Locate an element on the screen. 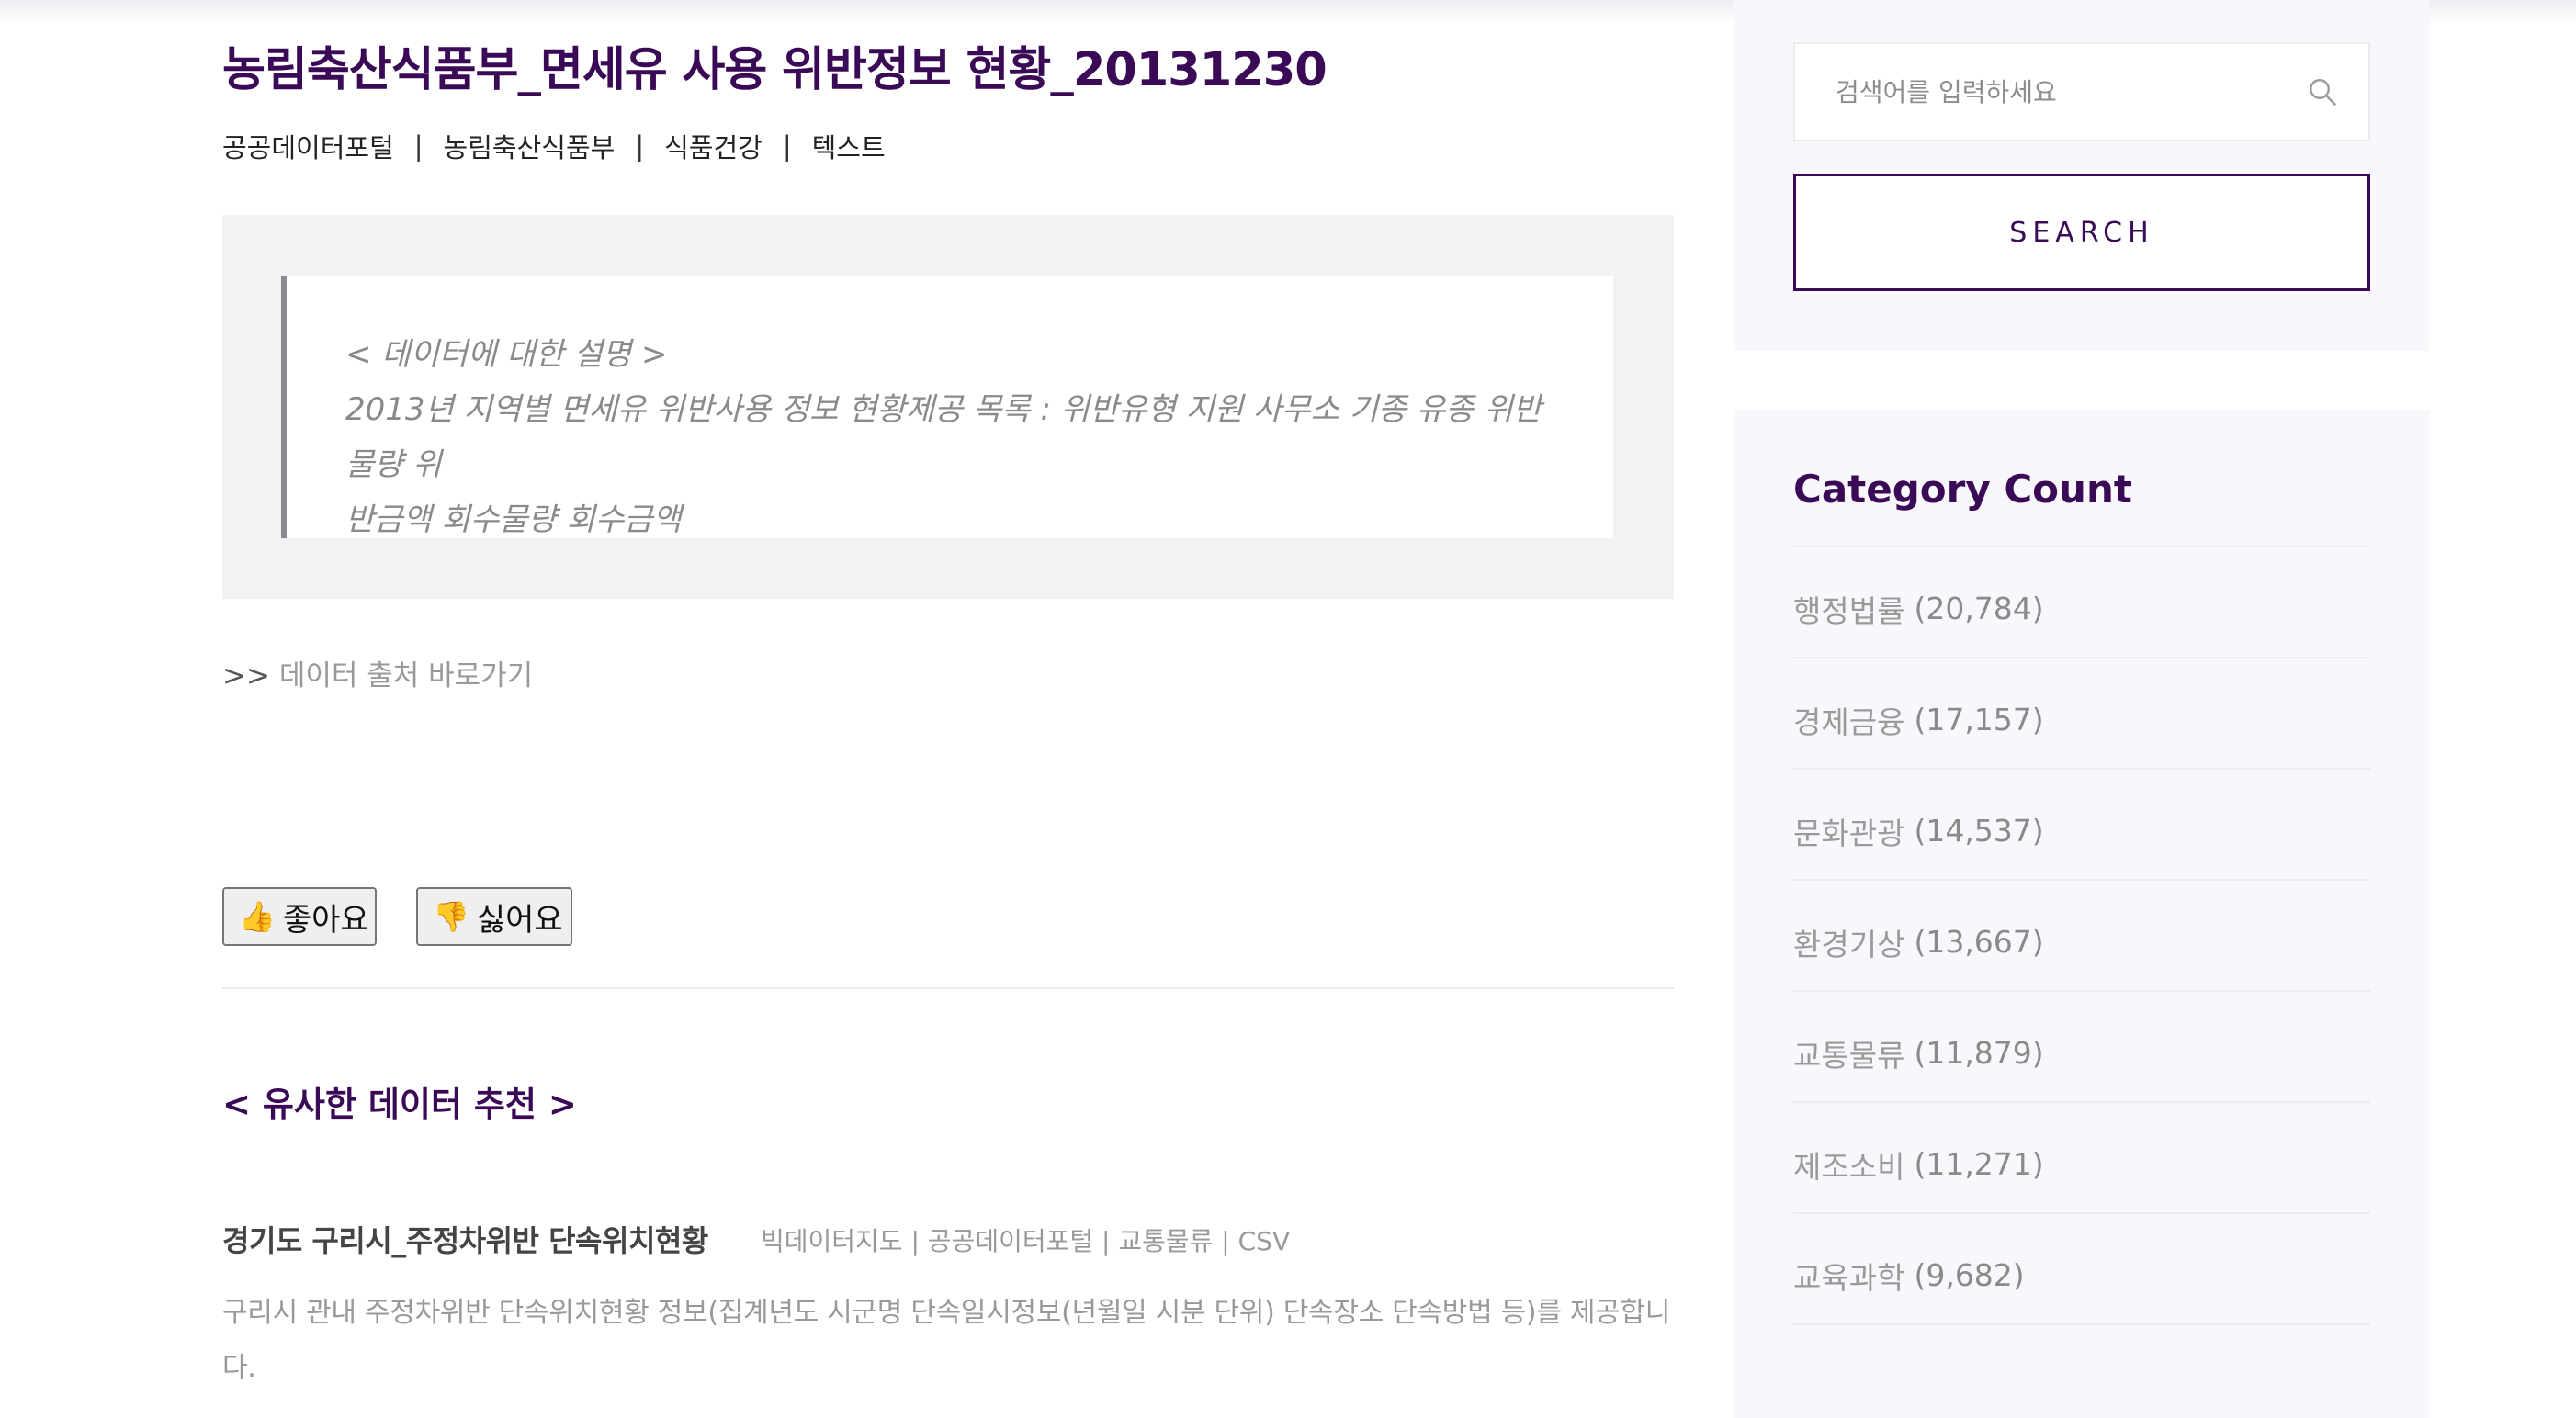  like-label: 좋아요 is located at coordinates (325, 920).